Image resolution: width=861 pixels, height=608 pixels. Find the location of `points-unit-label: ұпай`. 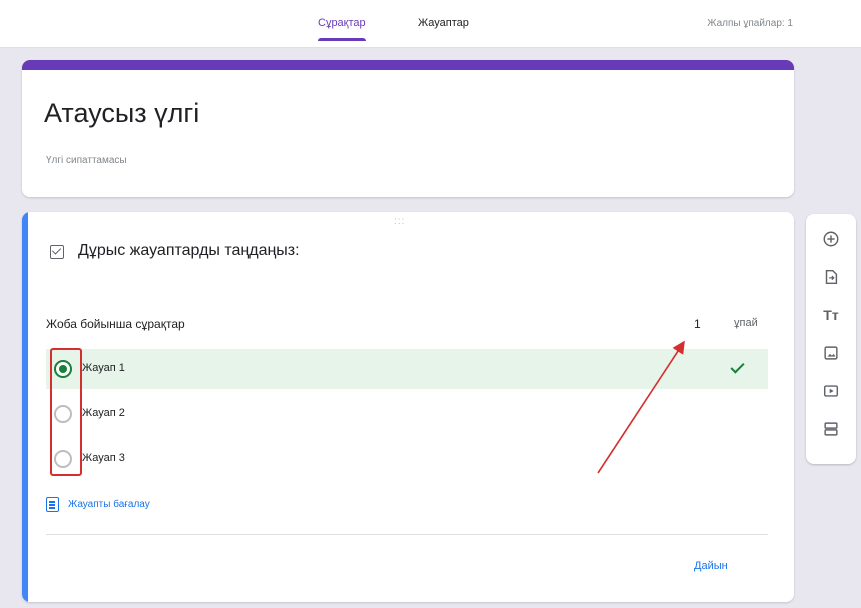

points-unit-label: ұпай is located at coordinates (746, 323).